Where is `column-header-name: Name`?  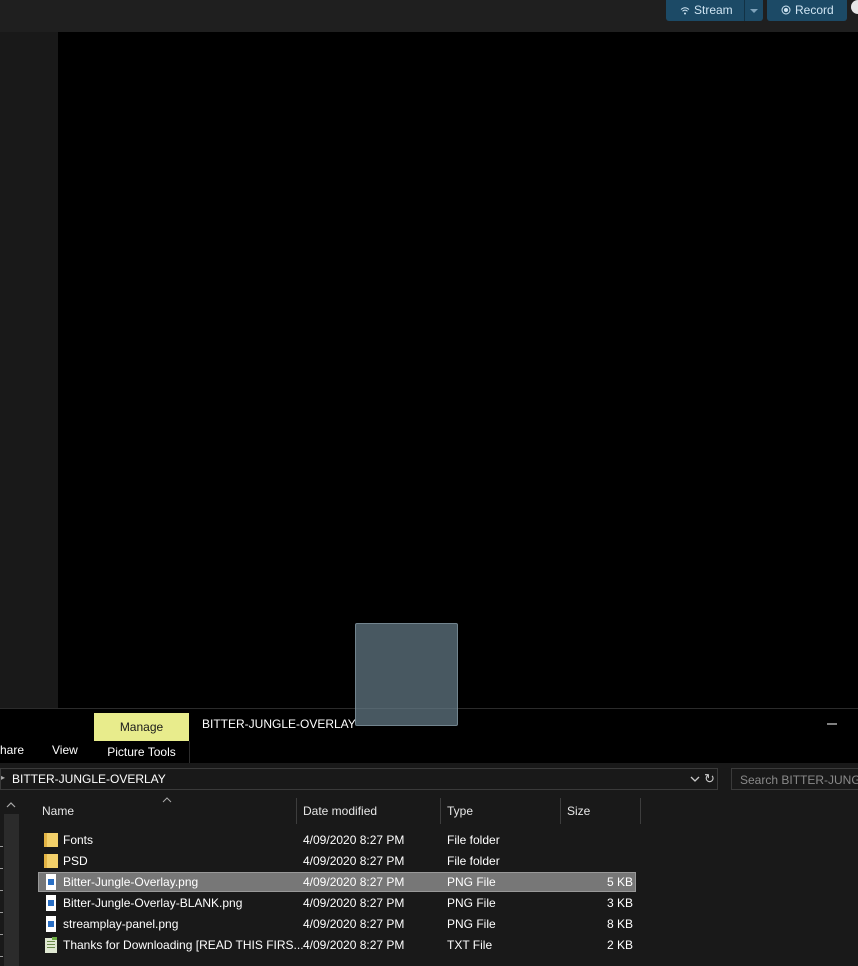
column-header-name: Name is located at coordinates (58, 811).